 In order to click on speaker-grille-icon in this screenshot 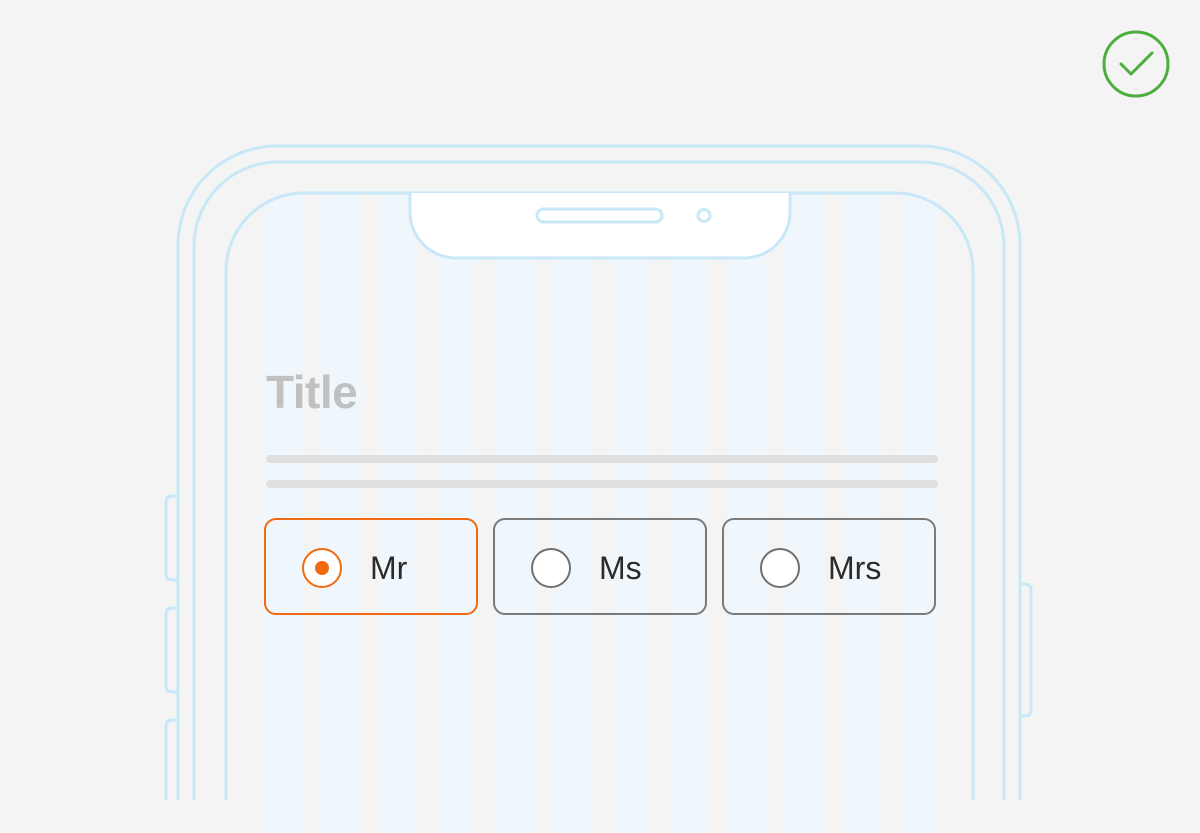, I will do `click(599, 215)`.